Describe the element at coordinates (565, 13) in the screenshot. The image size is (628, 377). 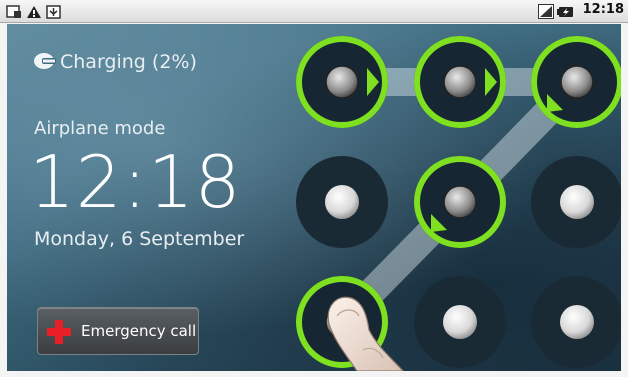
I see `battery-charging-icon` at that location.